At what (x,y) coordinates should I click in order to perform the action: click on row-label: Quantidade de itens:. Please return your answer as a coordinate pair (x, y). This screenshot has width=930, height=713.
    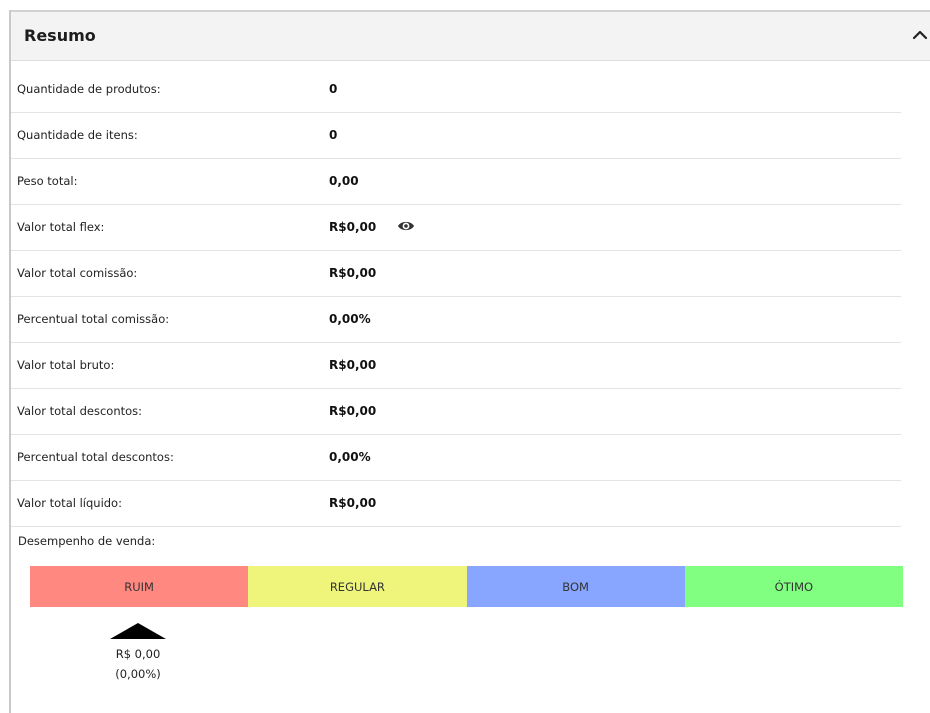
    Looking at the image, I should click on (77, 135).